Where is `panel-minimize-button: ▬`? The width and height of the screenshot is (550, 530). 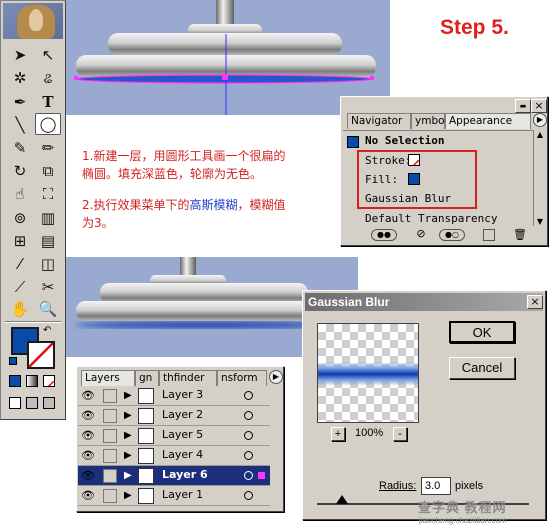 panel-minimize-button: ▬ is located at coordinates (523, 106).